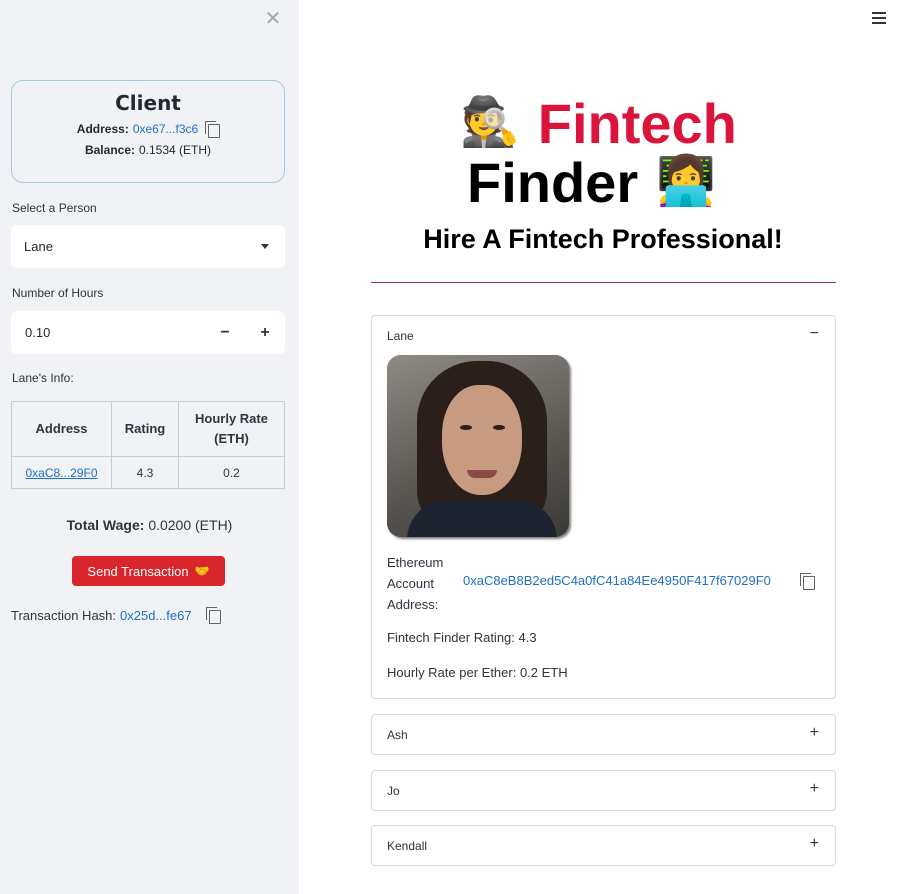 The image size is (909, 894). What do you see at coordinates (265, 246) in the screenshot?
I see `chevron-down-icon` at bounding box center [265, 246].